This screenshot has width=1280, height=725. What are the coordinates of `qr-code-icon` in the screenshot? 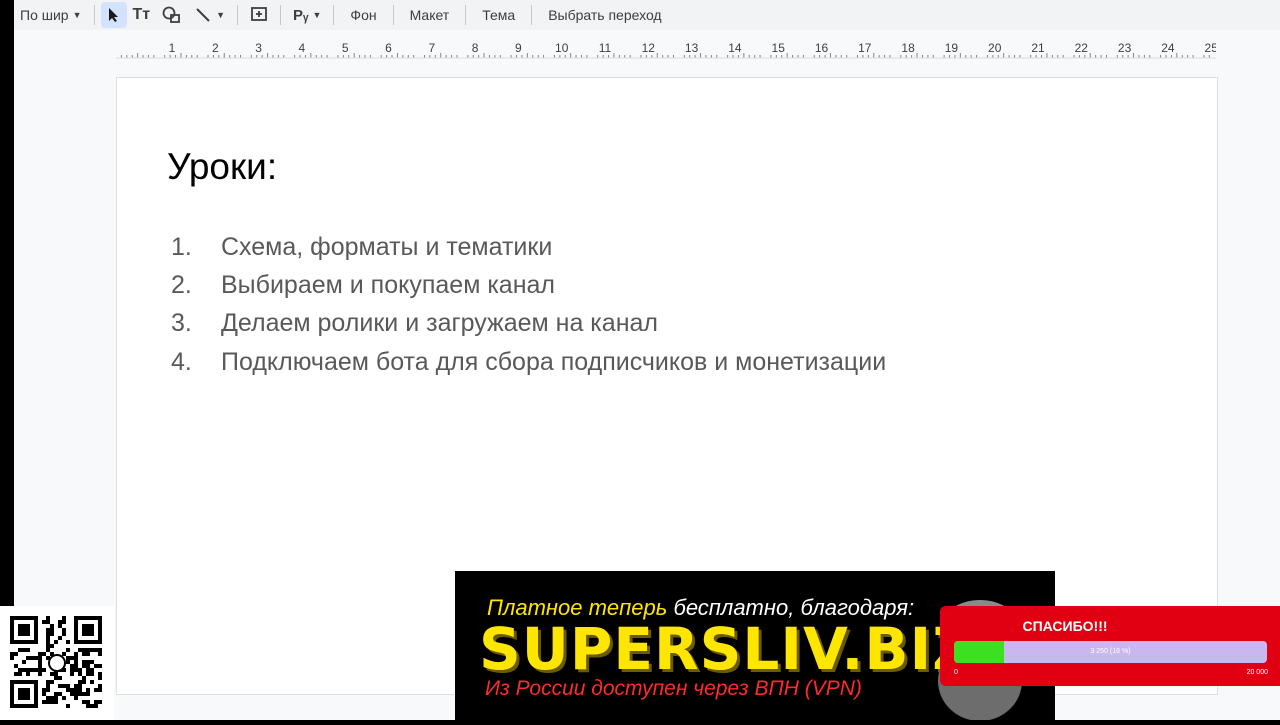 It's located at (56, 662).